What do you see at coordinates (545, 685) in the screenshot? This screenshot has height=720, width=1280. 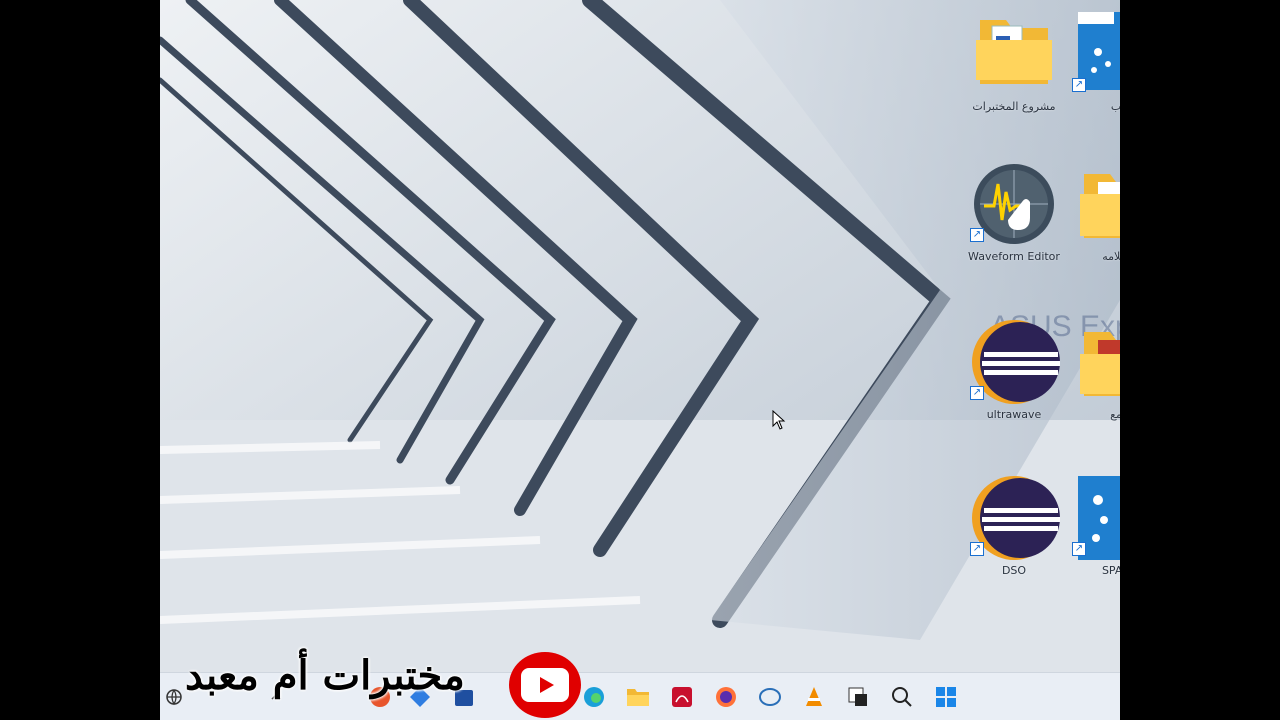 I see `youtube-logo-icon` at bounding box center [545, 685].